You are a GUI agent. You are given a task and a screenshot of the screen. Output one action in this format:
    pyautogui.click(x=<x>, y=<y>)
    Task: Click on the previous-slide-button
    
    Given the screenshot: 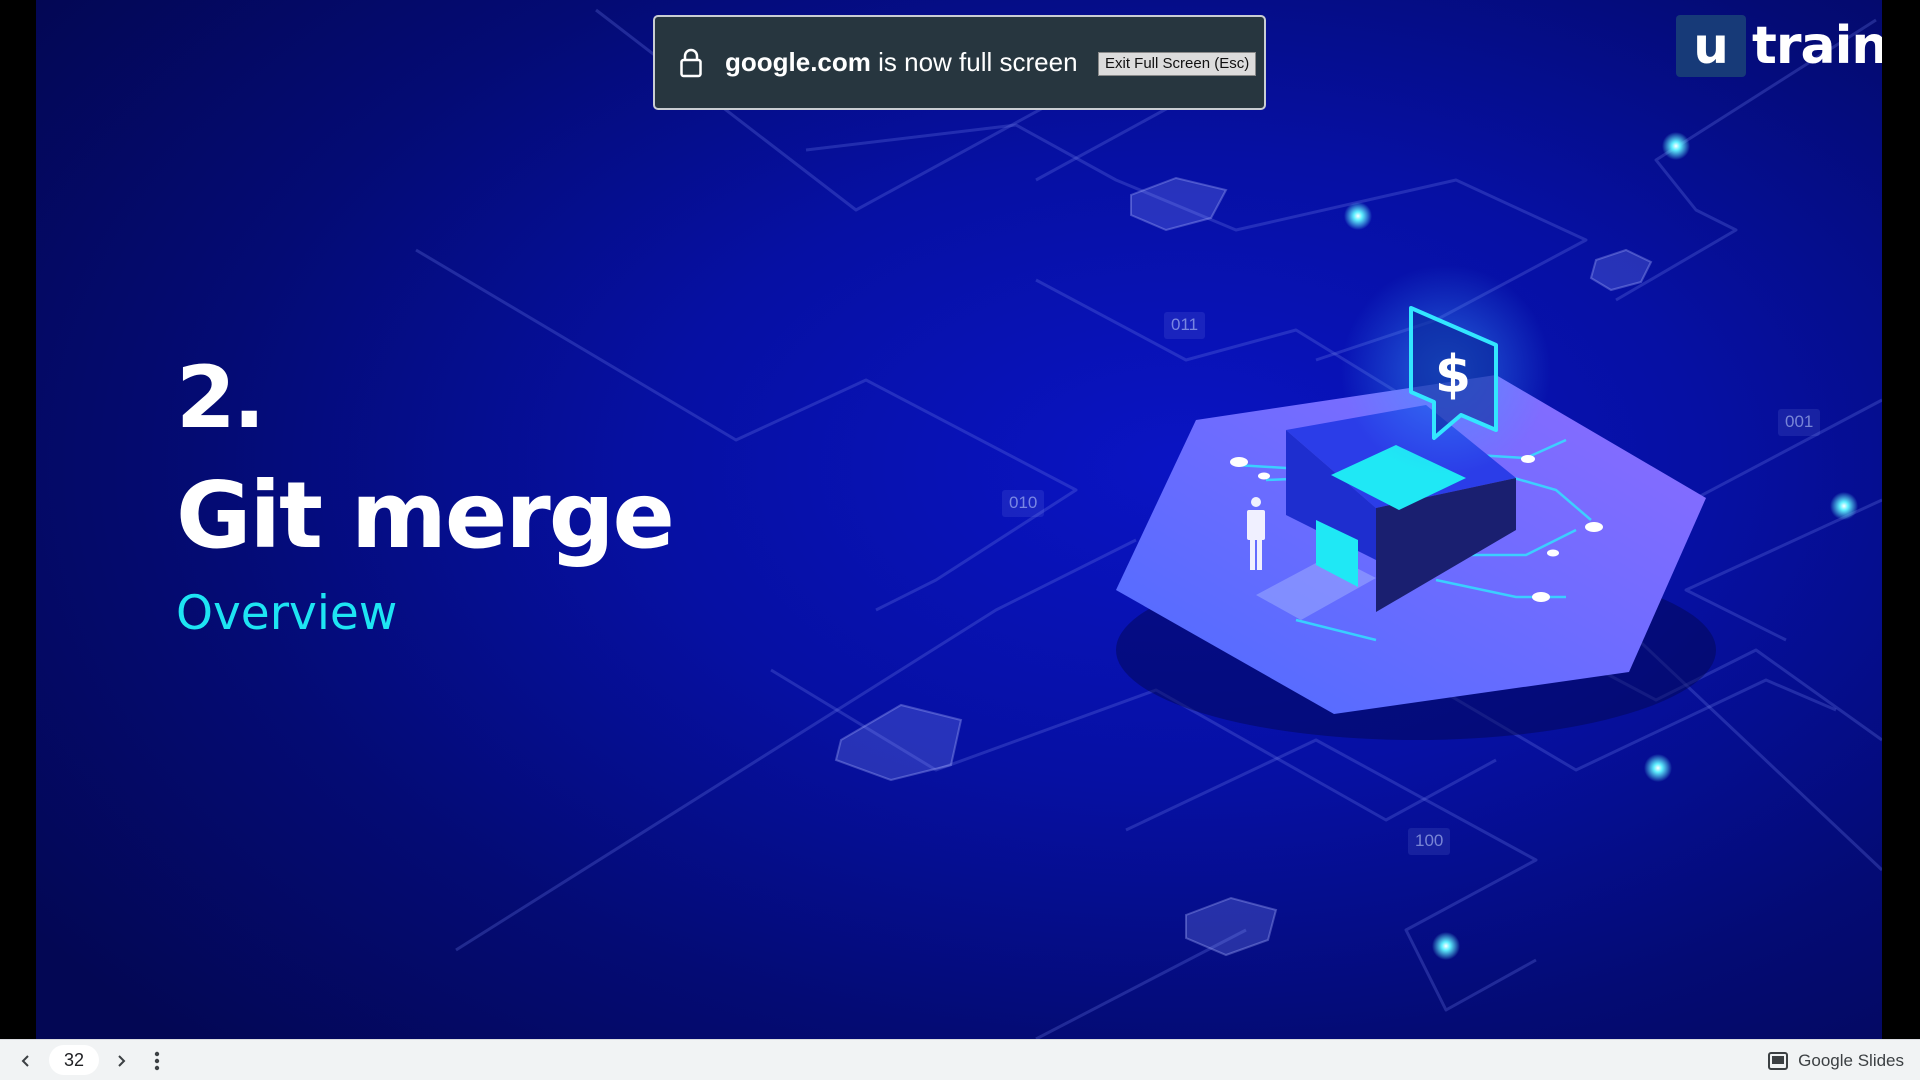 What is the action you would take?
    pyautogui.click(x=26, y=1061)
    